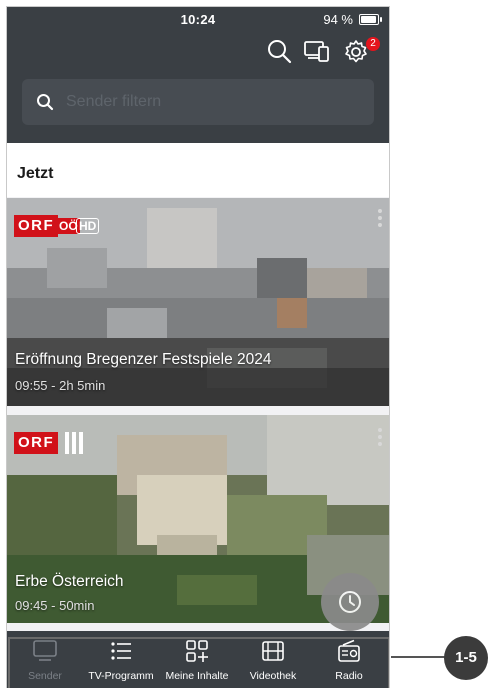 This screenshot has width=502, height=688. I want to click on callout-line, so click(419, 657).